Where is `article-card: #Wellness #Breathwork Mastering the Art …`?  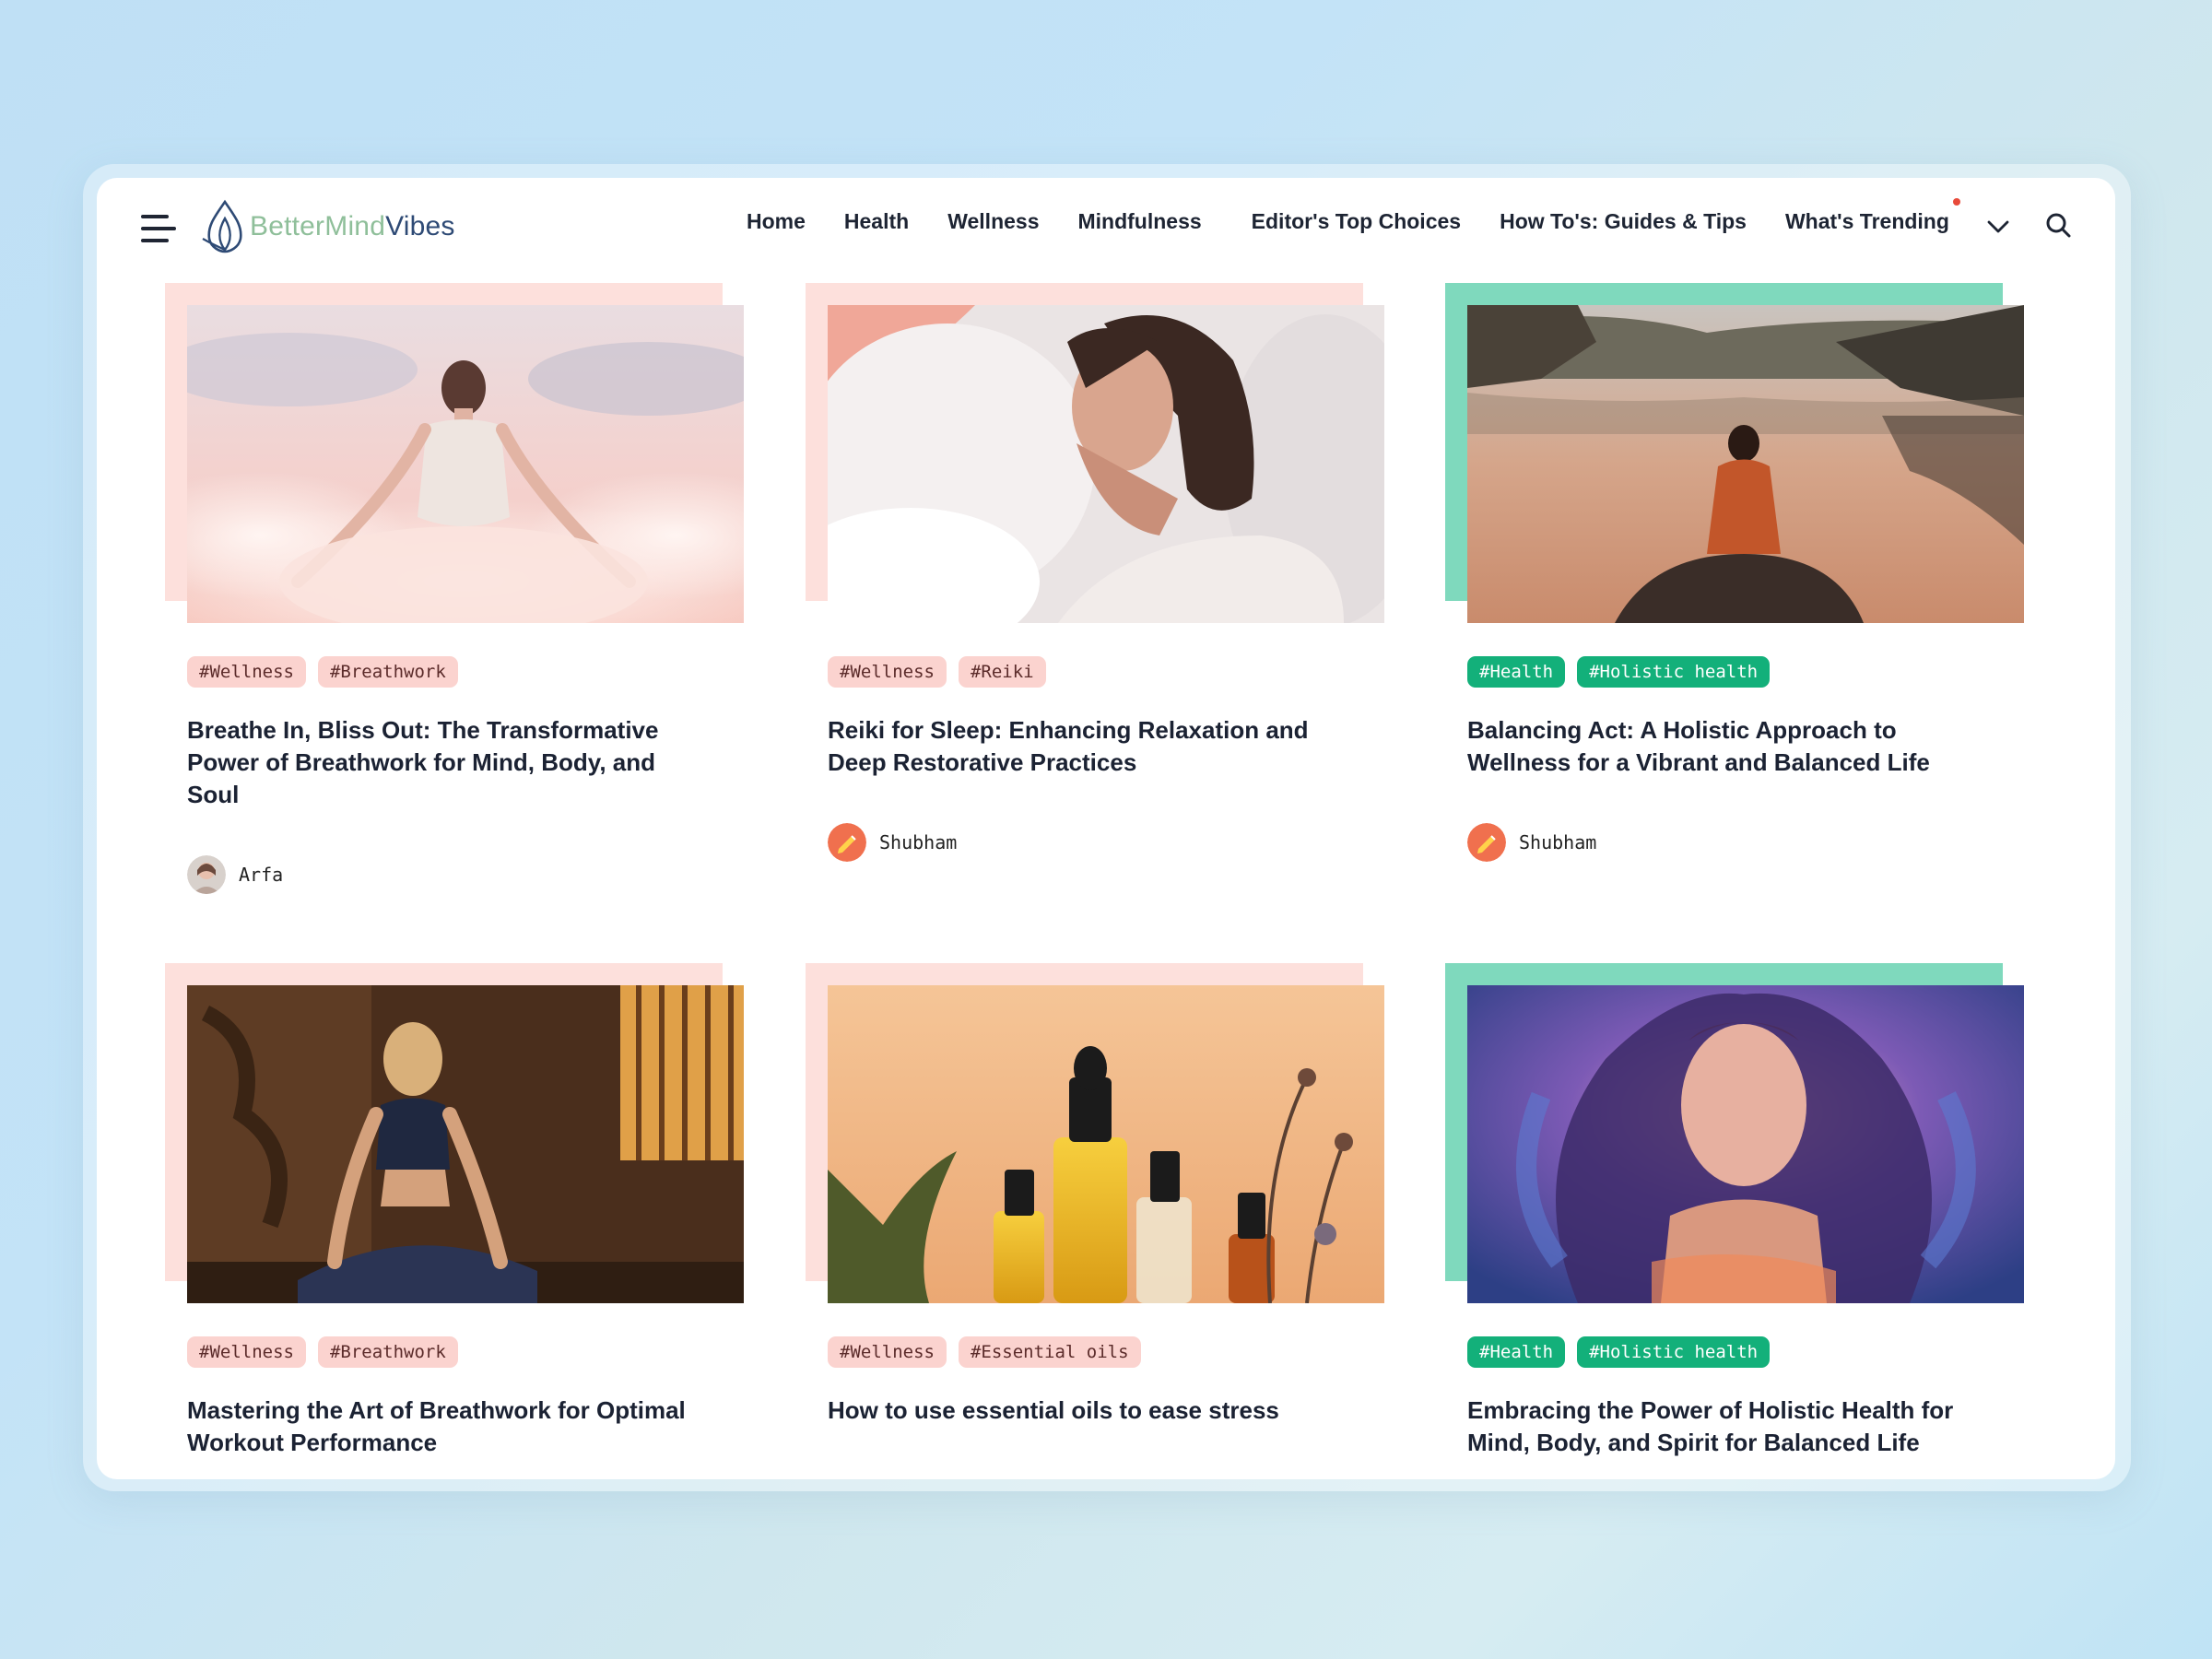 article-card: #Wellness #Breathwork Mastering the Art … is located at coordinates (454, 1221).